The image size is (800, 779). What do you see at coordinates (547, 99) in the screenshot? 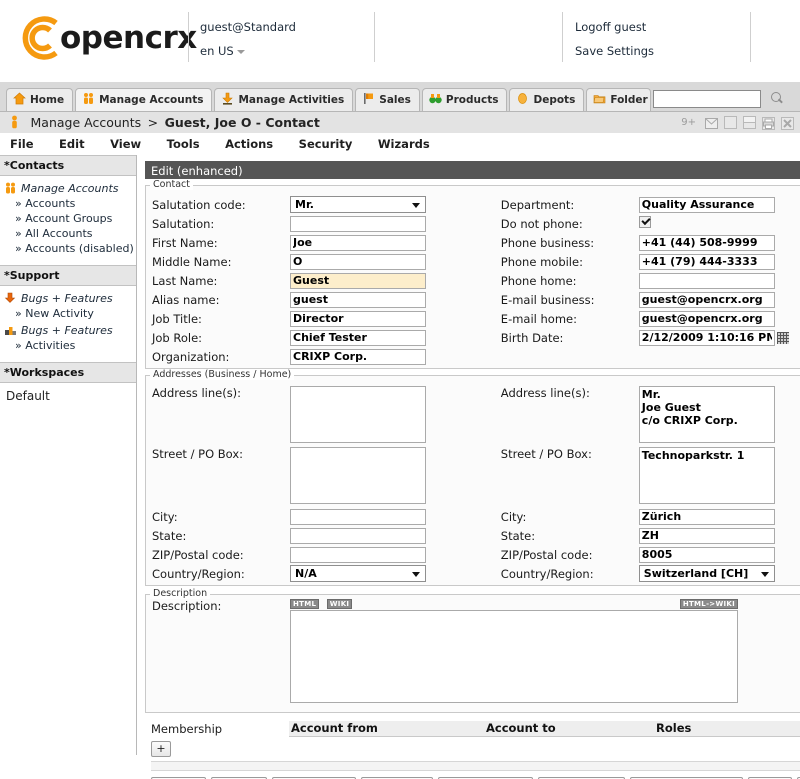
I see `tab-depots: Depots` at bounding box center [547, 99].